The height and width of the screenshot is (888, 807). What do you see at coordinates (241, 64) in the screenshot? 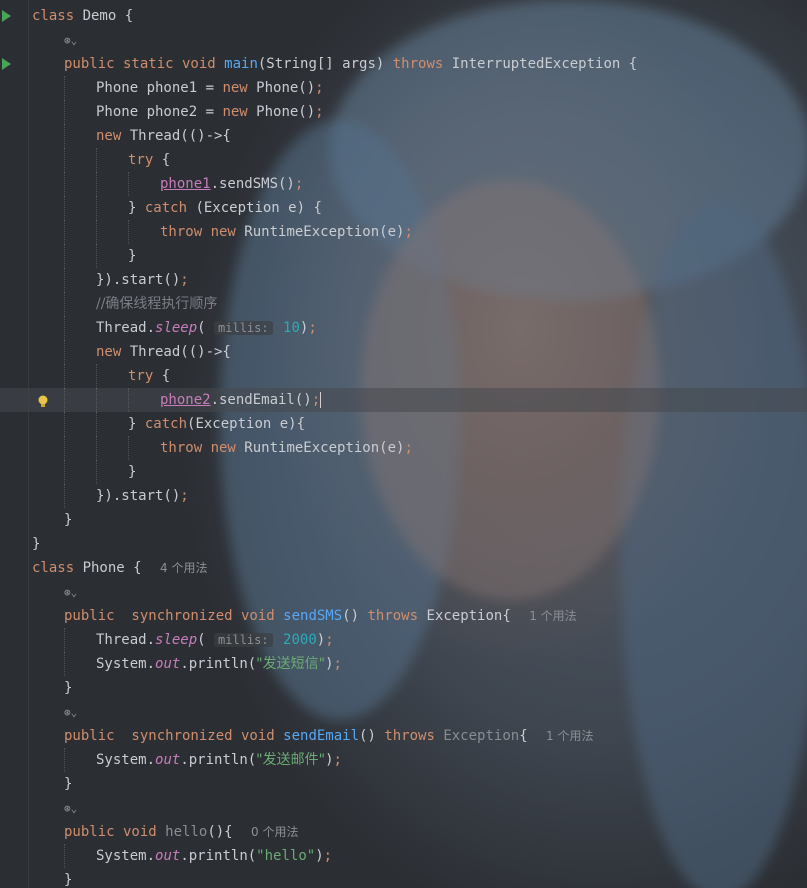
I see `code-token: main` at bounding box center [241, 64].